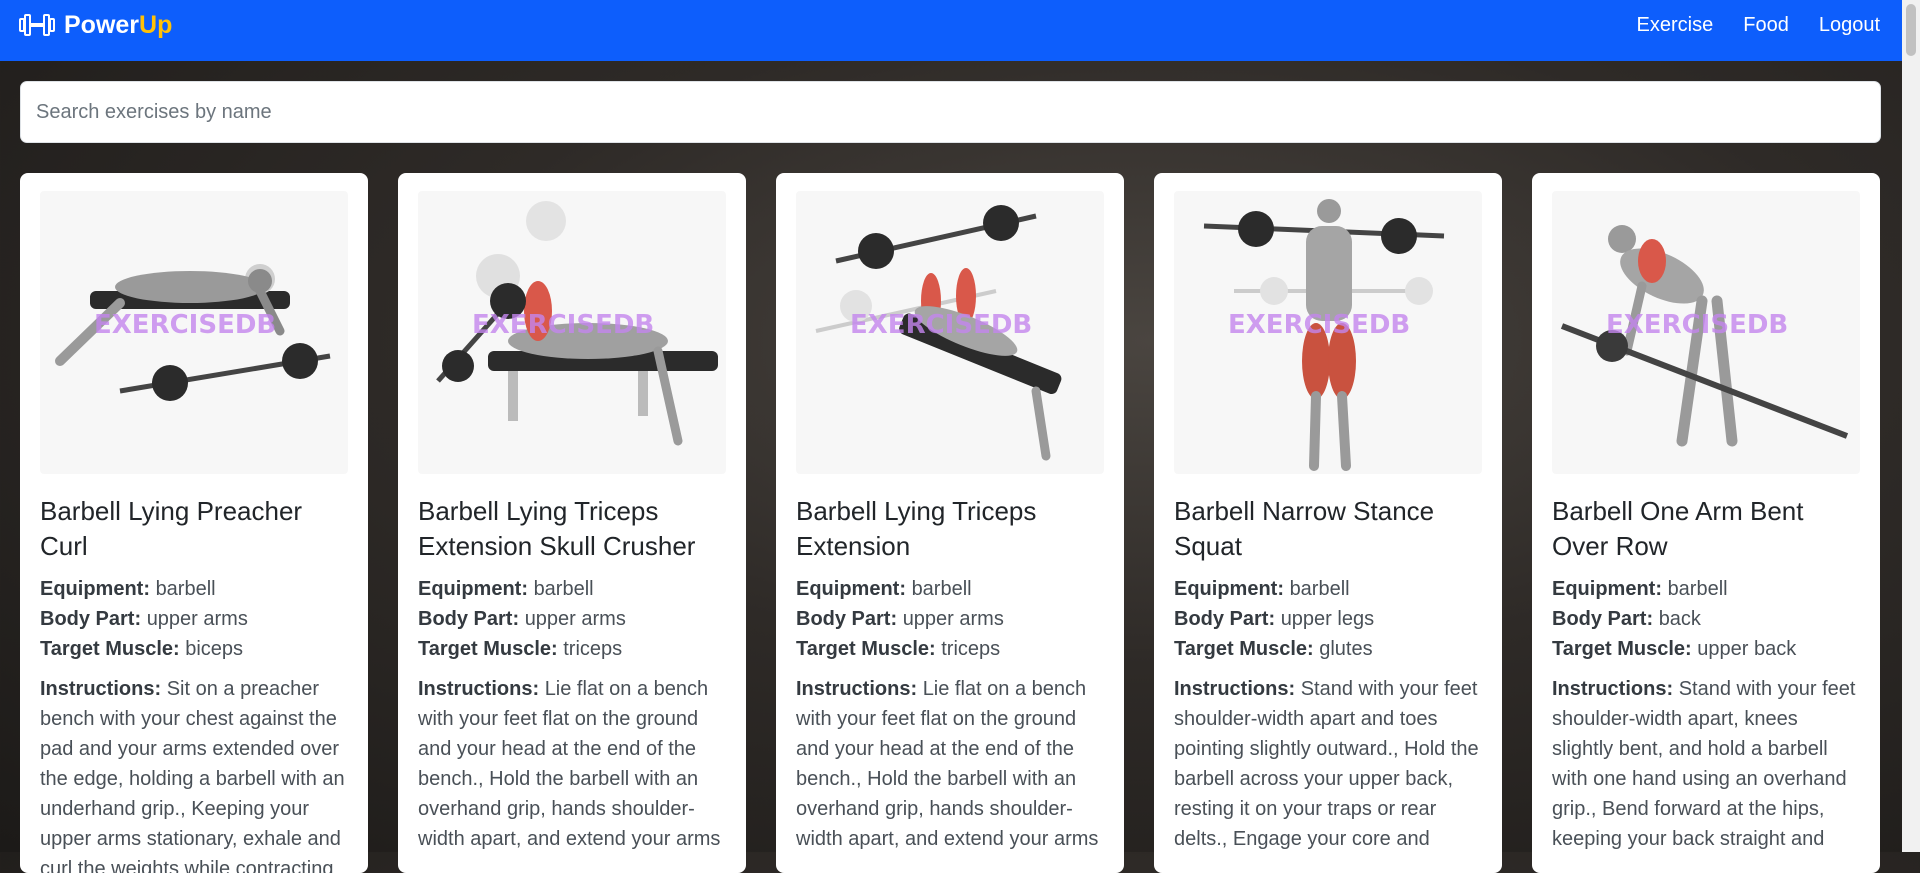  I want to click on search-bar, so click(950, 112).